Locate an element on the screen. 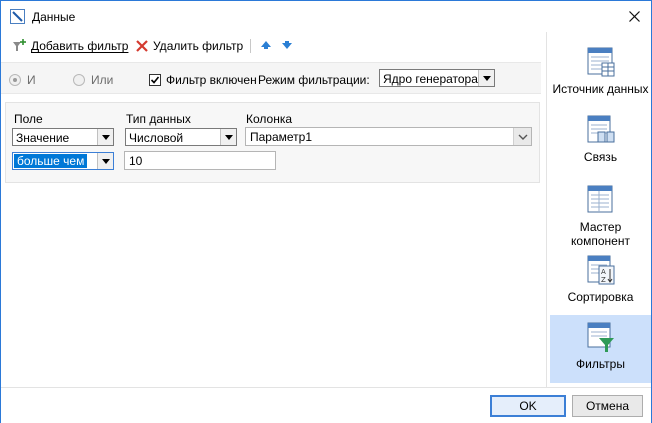 The height and width of the screenshot is (423, 652). column-value: Параметр1 is located at coordinates (281, 137).